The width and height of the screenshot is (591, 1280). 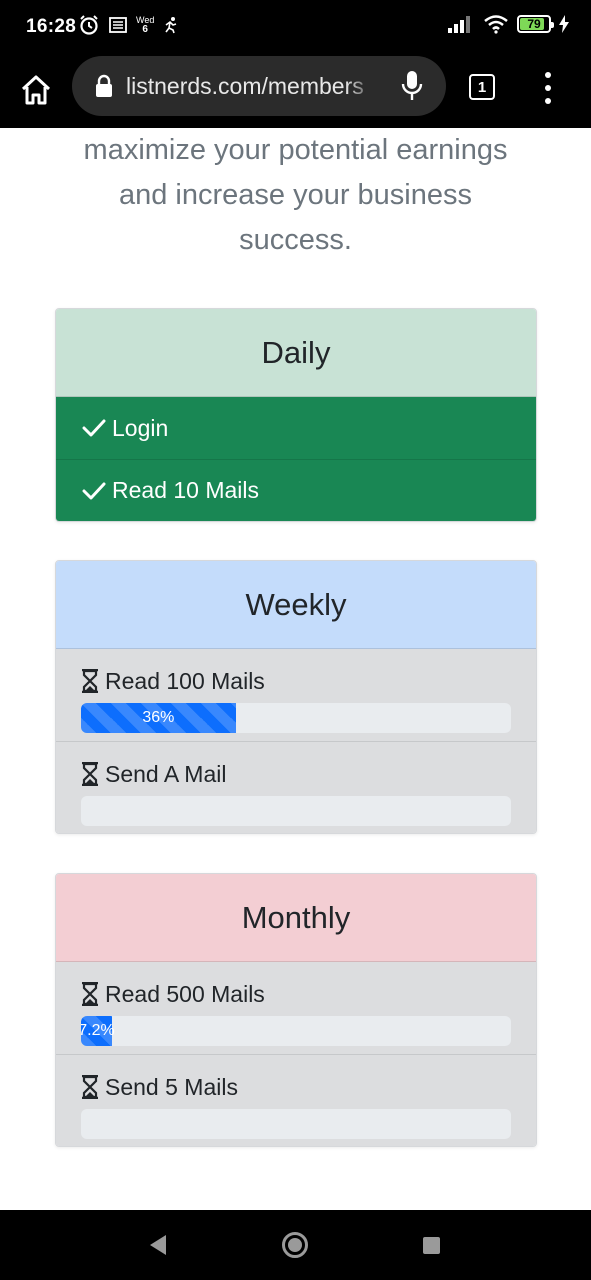 I want to click on browser-toolbar: listnerds.com/members 1, so click(x=295, y=92).